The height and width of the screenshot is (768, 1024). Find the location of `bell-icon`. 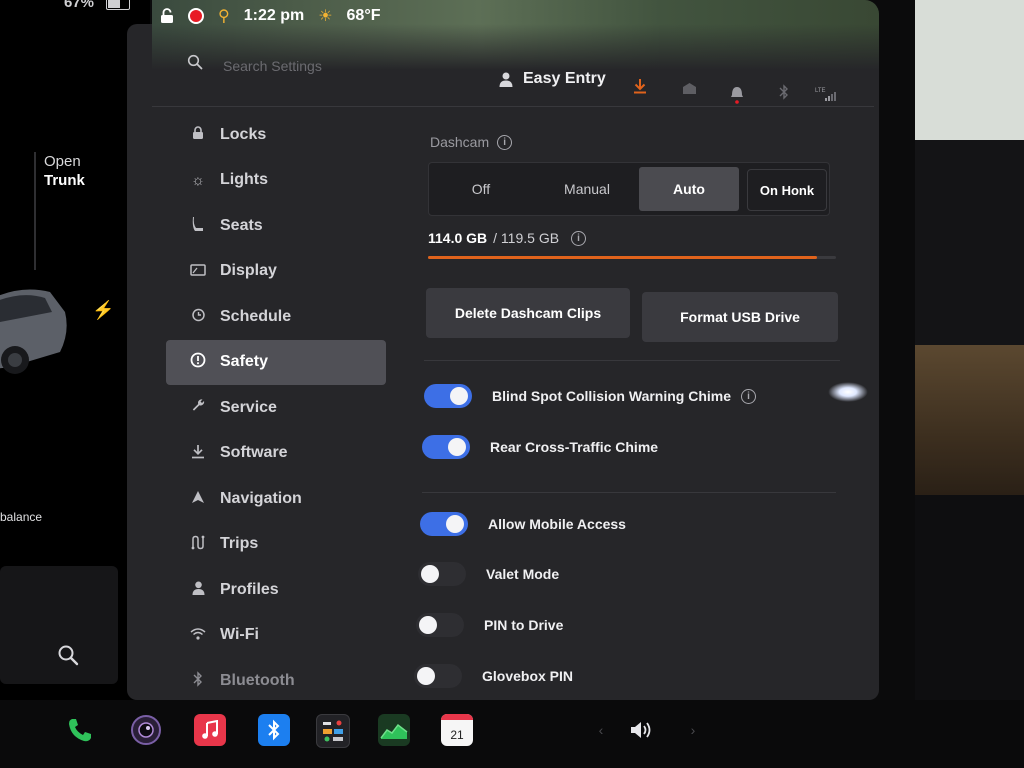

bell-icon is located at coordinates (737, 94).